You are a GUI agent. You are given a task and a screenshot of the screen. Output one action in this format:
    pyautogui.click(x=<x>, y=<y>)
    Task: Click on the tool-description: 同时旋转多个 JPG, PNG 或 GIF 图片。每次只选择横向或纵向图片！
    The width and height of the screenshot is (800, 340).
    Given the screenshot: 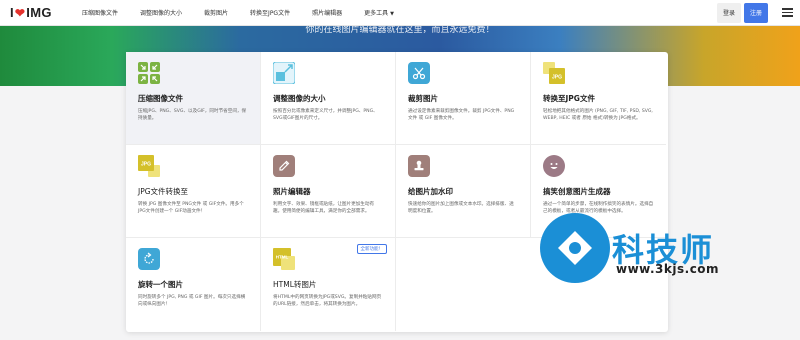 What is the action you would take?
    pyautogui.click(x=192, y=301)
    